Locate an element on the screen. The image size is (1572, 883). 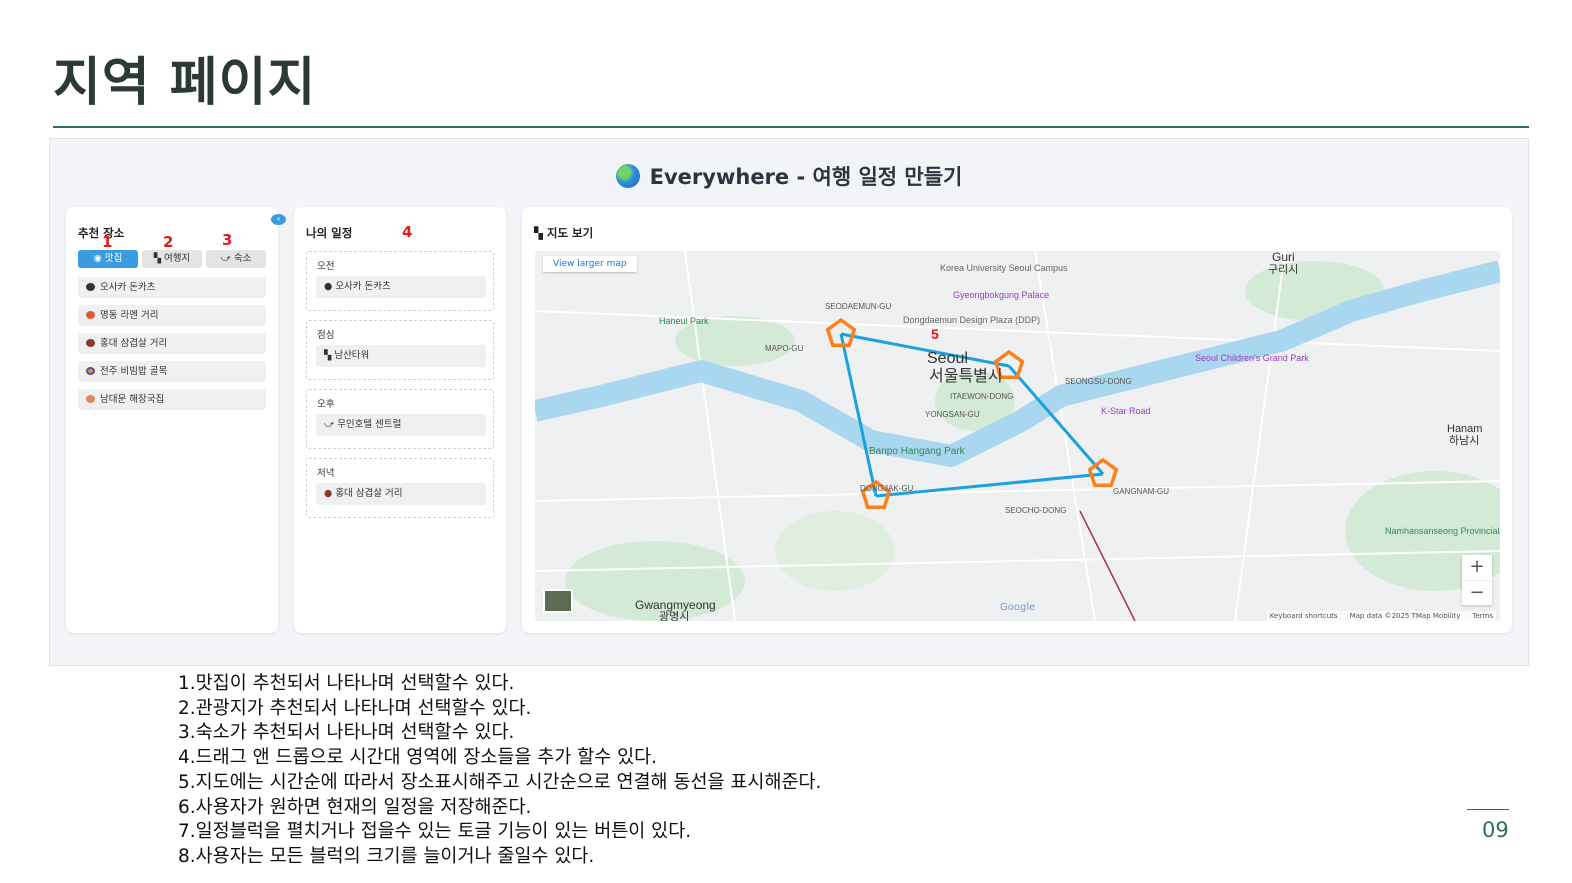
map-label: Gwangmyeong is located at coordinates (675, 605).